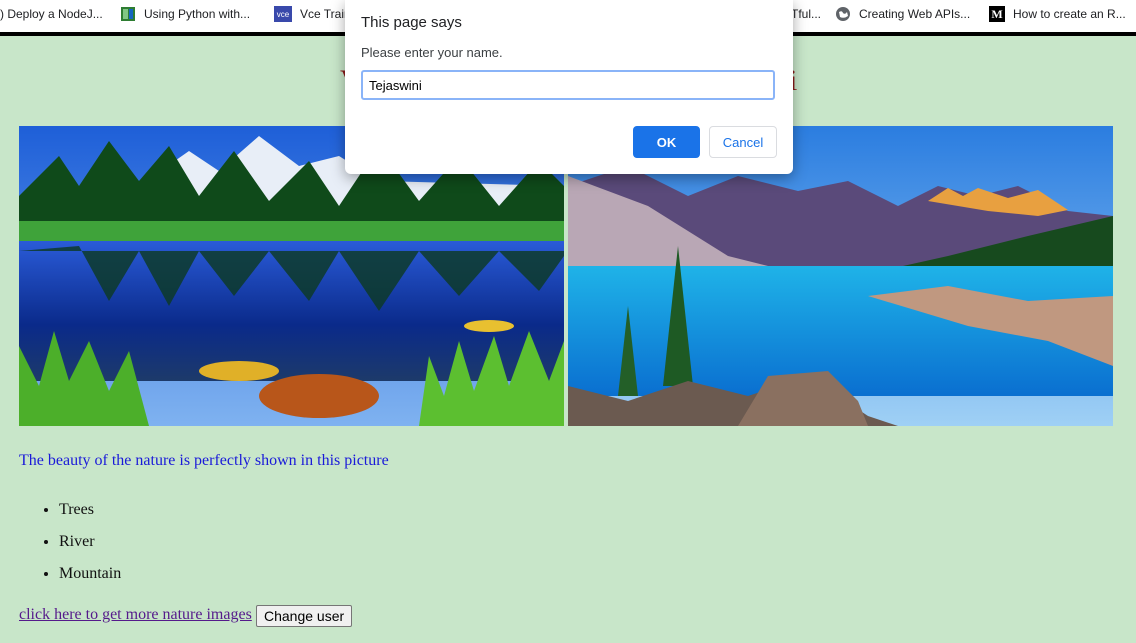 The height and width of the screenshot is (643, 1136). Describe the element at coordinates (843, 14) in the screenshot. I see `globe-icon` at that location.